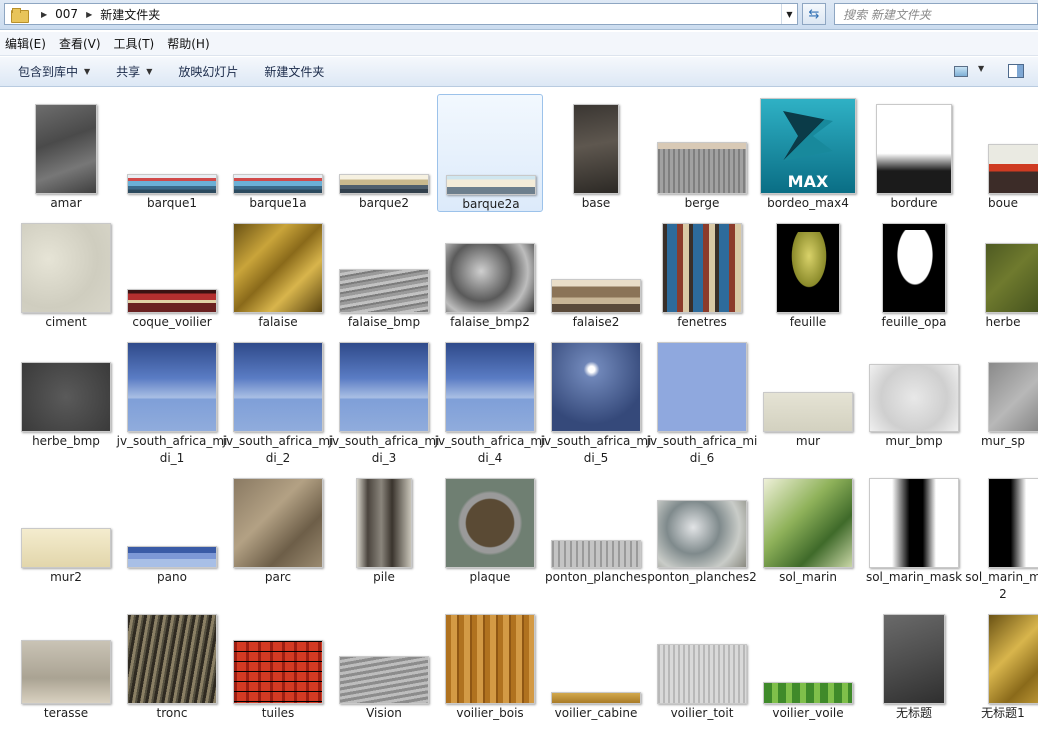 The height and width of the screenshot is (742, 1038). What do you see at coordinates (596, 663) in the screenshot?
I see `file-item: voilier_cabine` at bounding box center [596, 663].